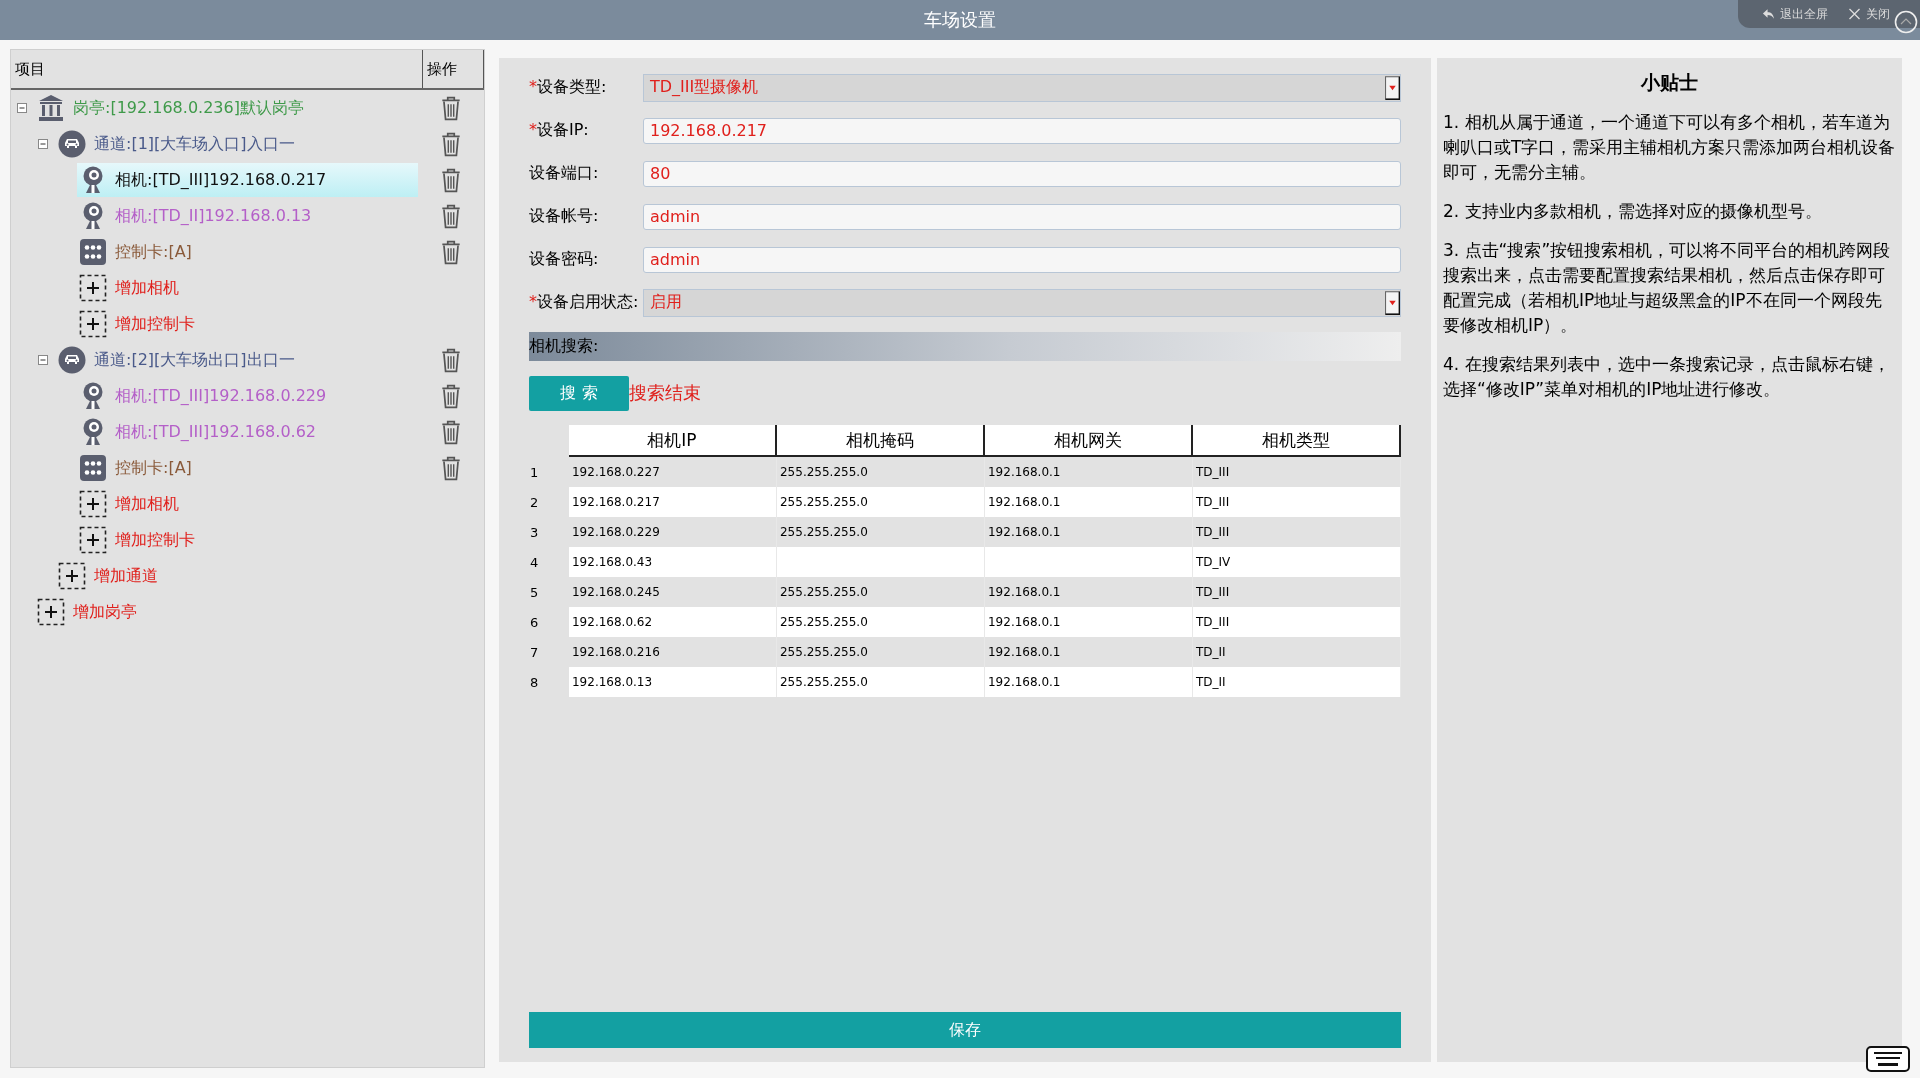  Describe the element at coordinates (247, 216) in the screenshot. I see `tree-item: 相机:[TD_II]192.168.0.13` at that location.